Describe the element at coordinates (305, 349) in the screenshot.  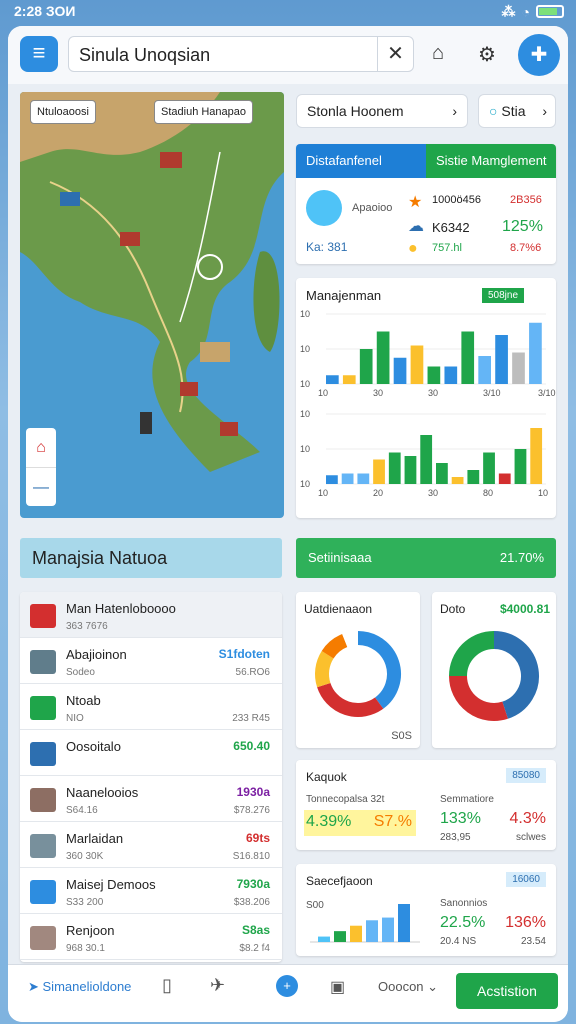
I see `y-tick-label: 10` at that location.